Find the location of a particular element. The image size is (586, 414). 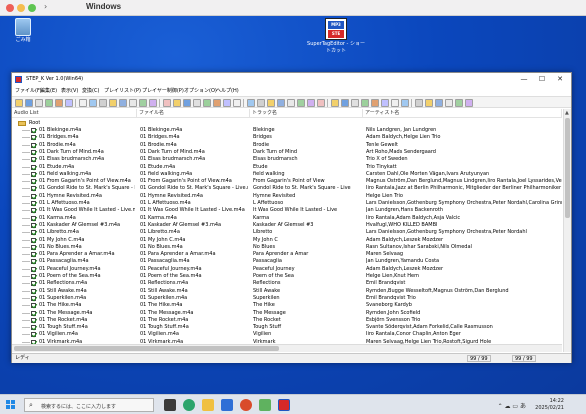

menu-player-control: プレイヤー制御(P) is located at coordinates (163, 90).